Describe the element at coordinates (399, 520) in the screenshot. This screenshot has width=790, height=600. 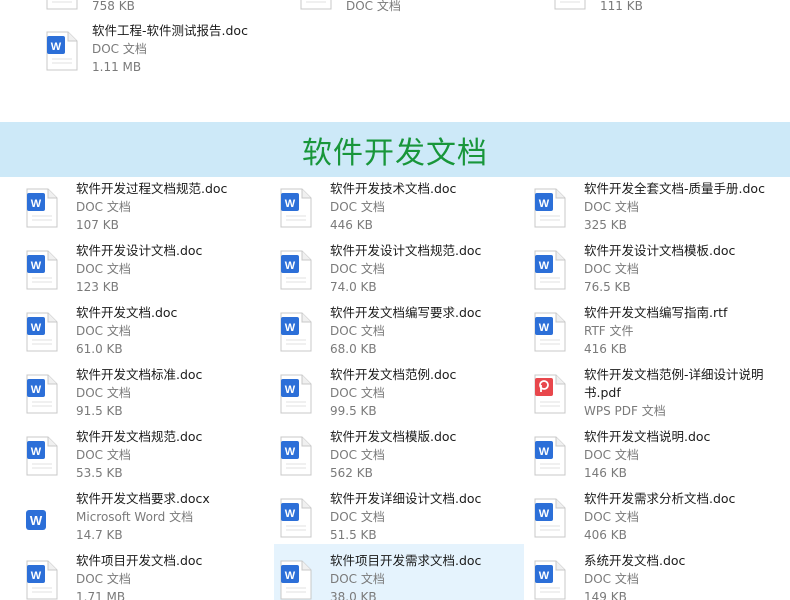
I see `file-item: W 软件开发详细设计文档.doc DOC 文档 51.5 KB` at that location.